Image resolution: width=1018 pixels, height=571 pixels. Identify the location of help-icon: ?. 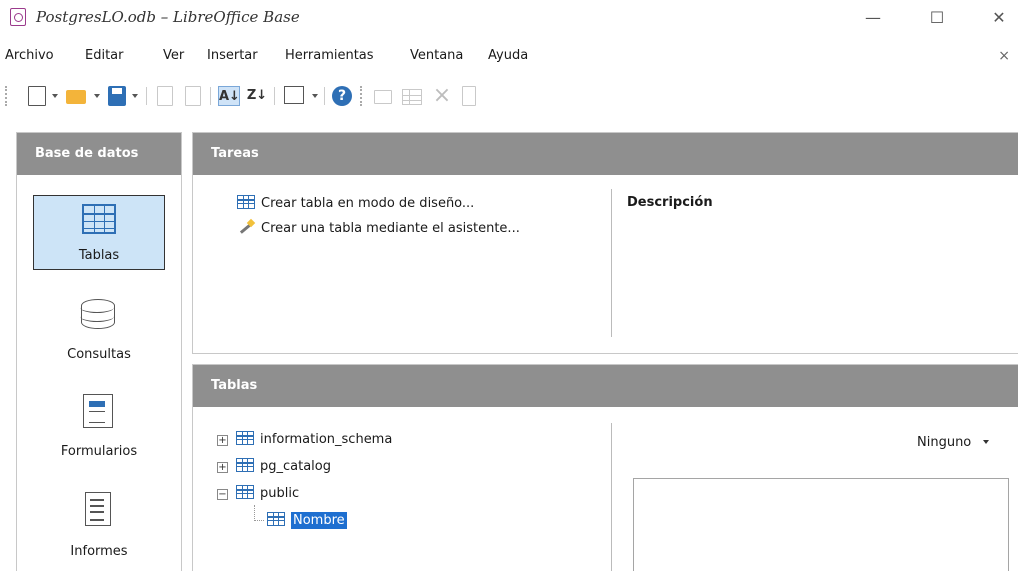
(342, 96).